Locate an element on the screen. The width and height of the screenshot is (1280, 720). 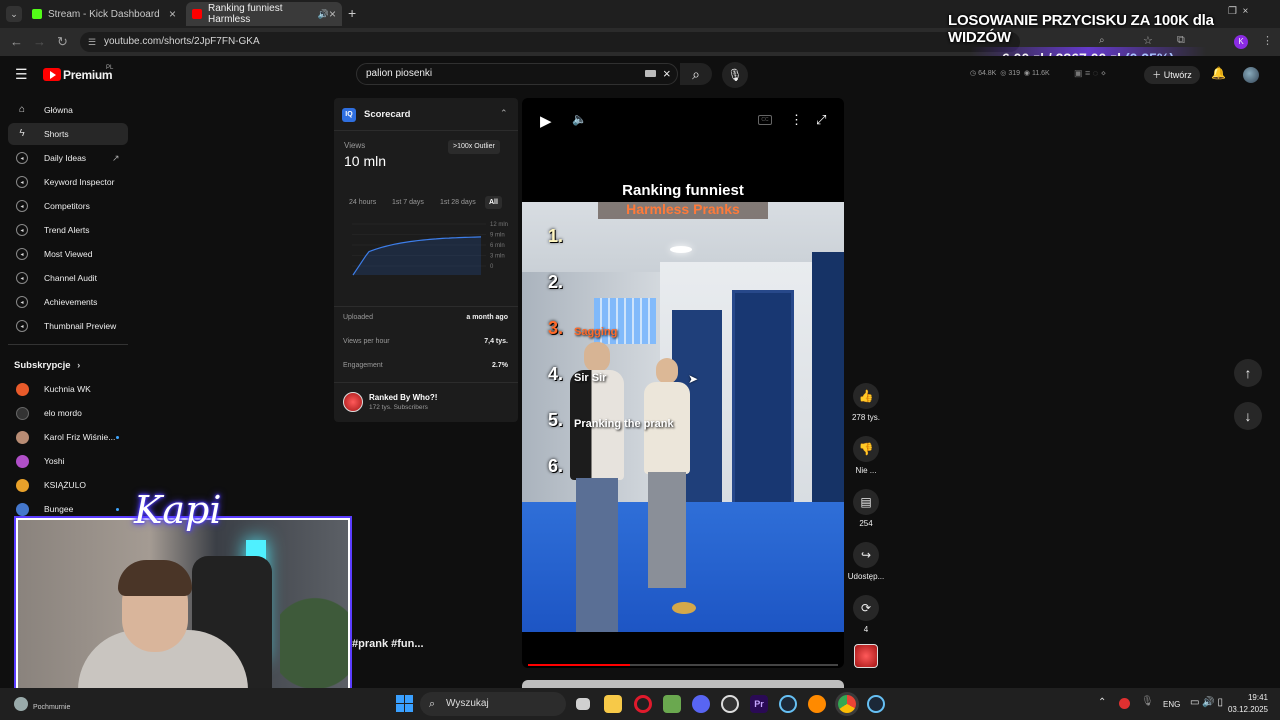
subscription-item: elo mordo is located at coordinates (68, 413).